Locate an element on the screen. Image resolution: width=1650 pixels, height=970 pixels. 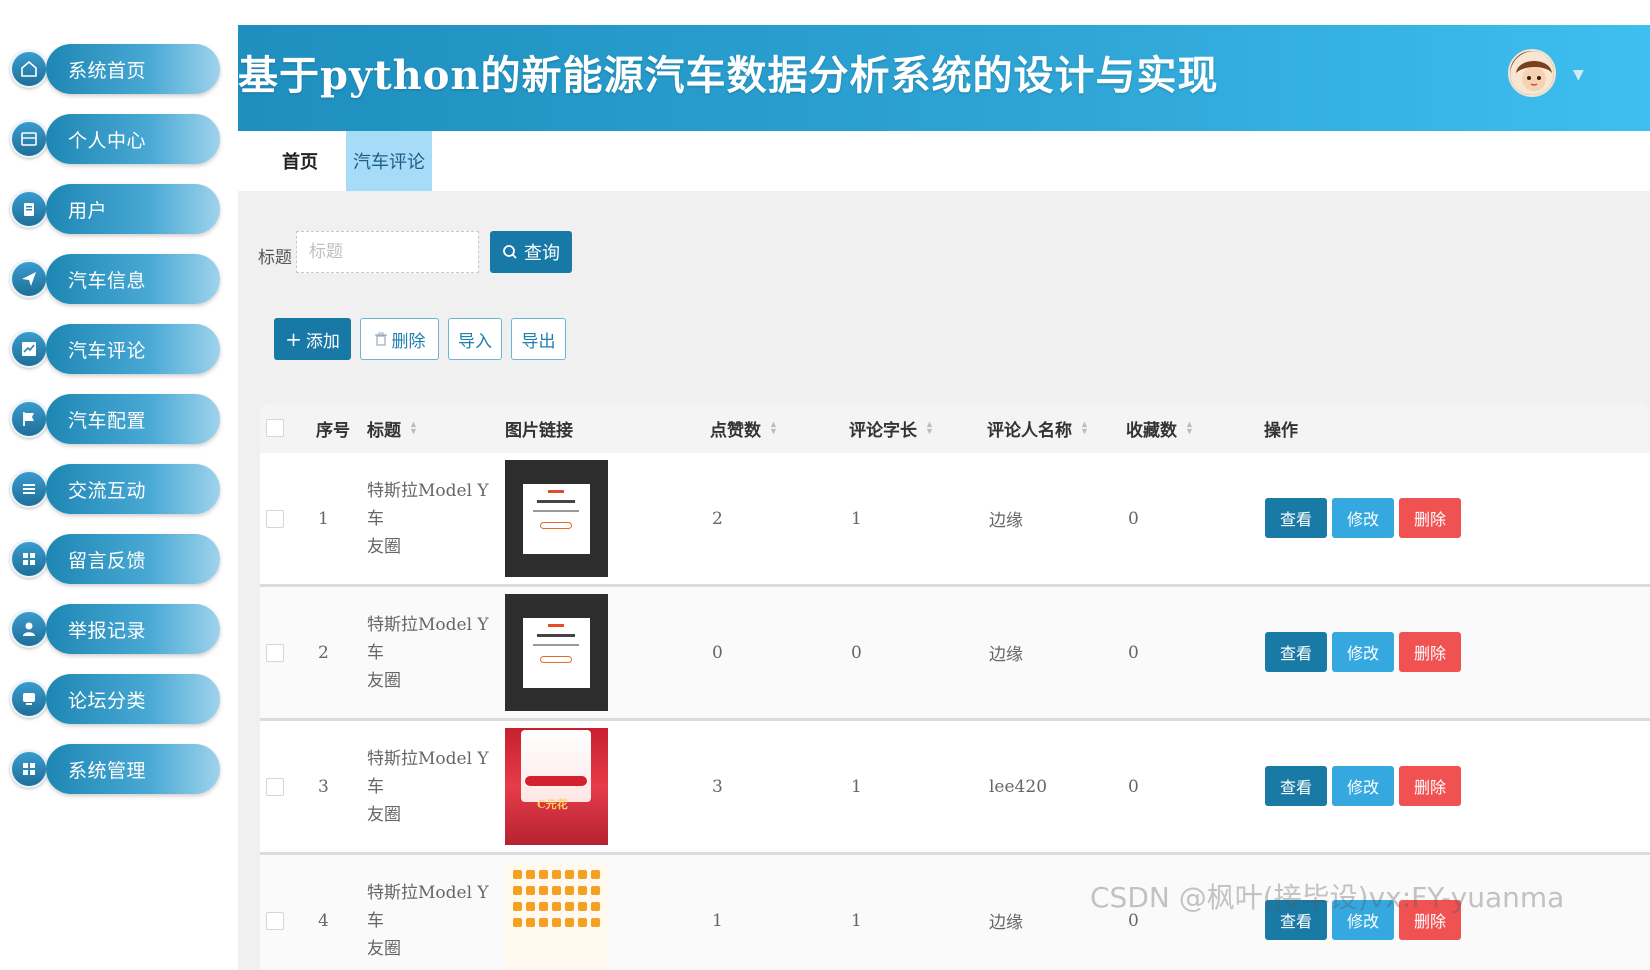
top-header: 基于python的新能源汽车数据分析系统的设计与实现 ▼ is located at coordinates (944, 78).